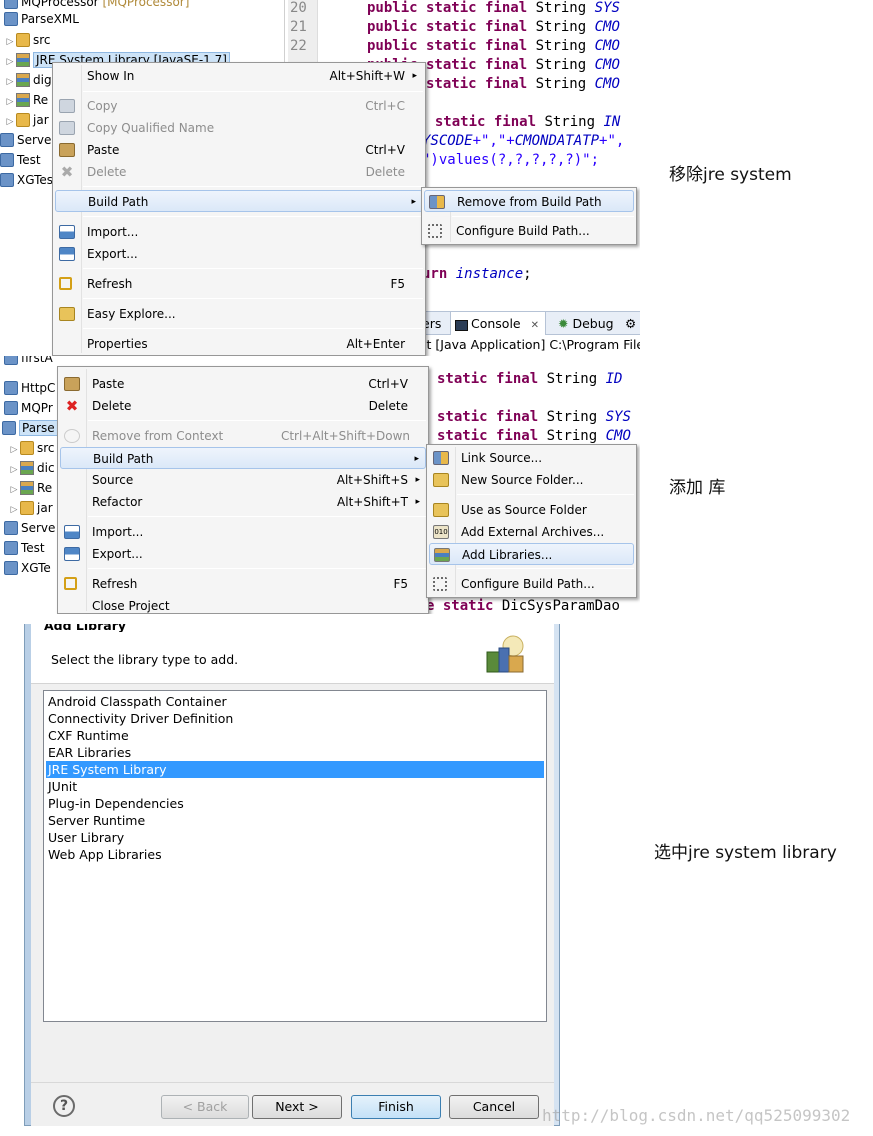 This screenshot has width=873, height=1136. I want to click on tree-item-dic: ▷ dic, so click(31, 468).